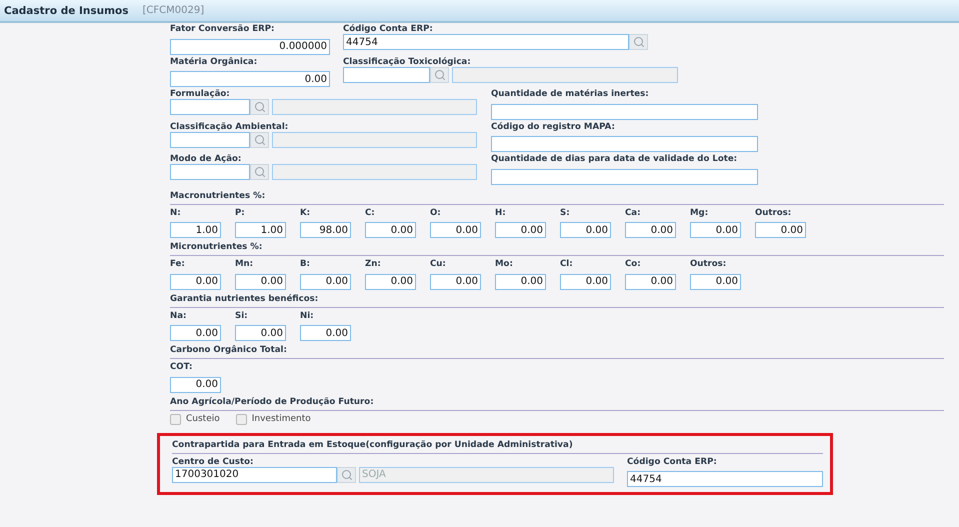 The image size is (959, 527). Describe the element at coordinates (373, 264) in the screenshot. I see `field-label: Zn:` at that location.